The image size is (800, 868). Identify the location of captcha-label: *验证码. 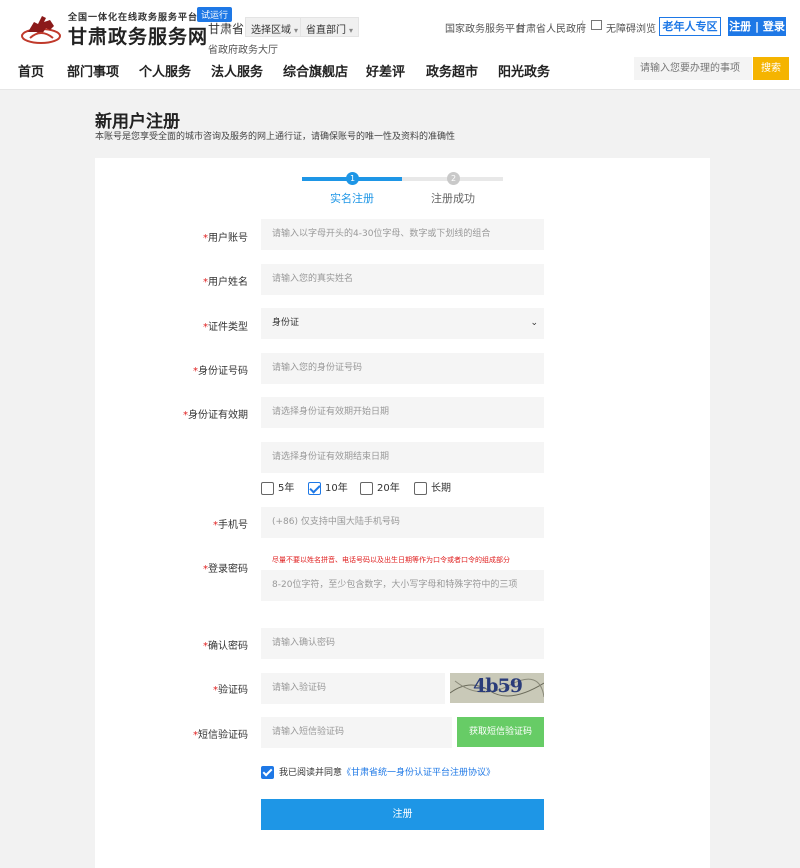
(230, 690).